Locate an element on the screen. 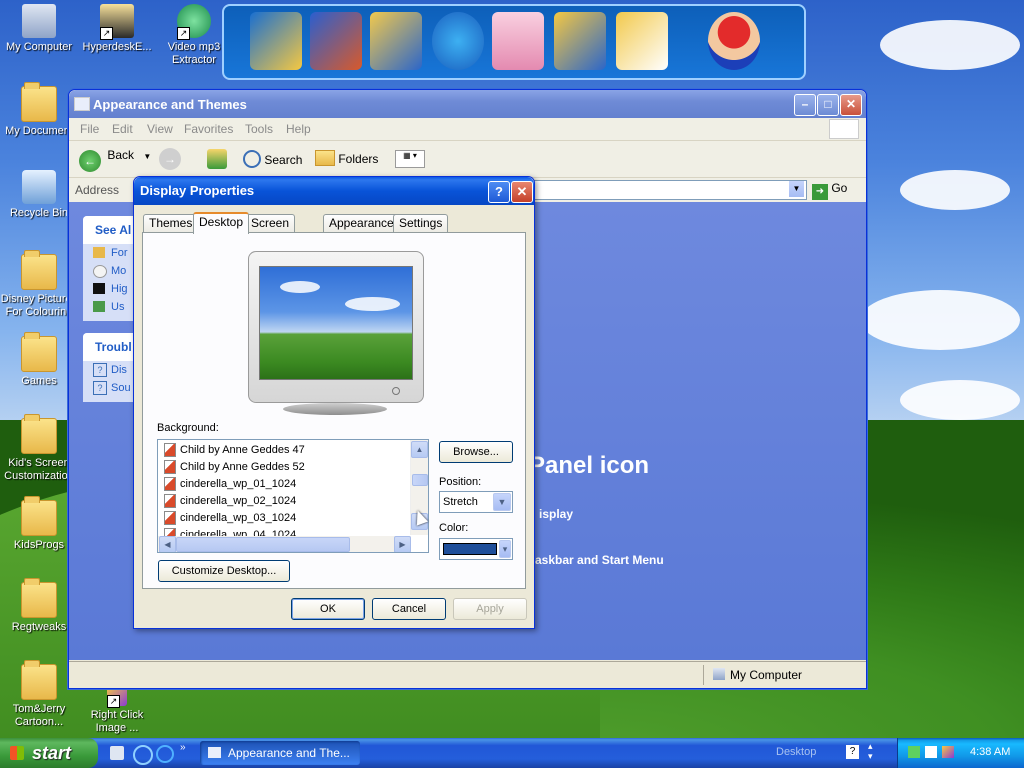 This screenshot has width=1024, height=768. dialog-titlebar: Display Properties ? ✕ is located at coordinates (334, 191).